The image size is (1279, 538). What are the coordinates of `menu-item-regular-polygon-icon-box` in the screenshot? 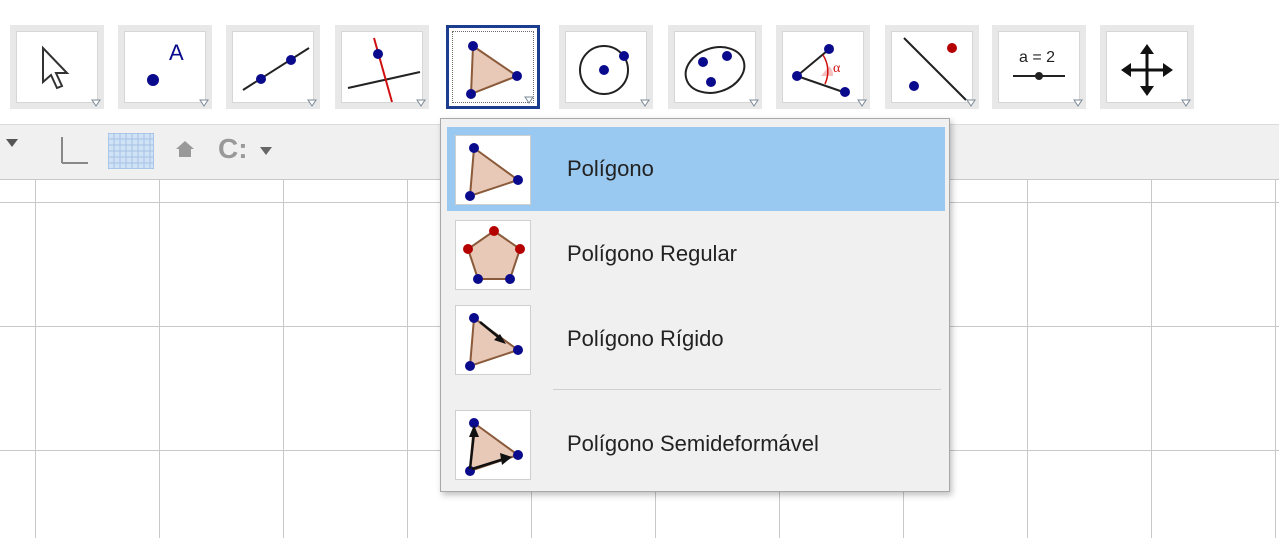 It's located at (493, 255).